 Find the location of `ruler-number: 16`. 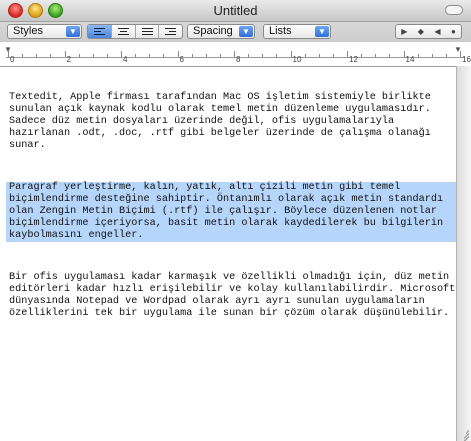

ruler-number: 16 is located at coordinates (466, 59).